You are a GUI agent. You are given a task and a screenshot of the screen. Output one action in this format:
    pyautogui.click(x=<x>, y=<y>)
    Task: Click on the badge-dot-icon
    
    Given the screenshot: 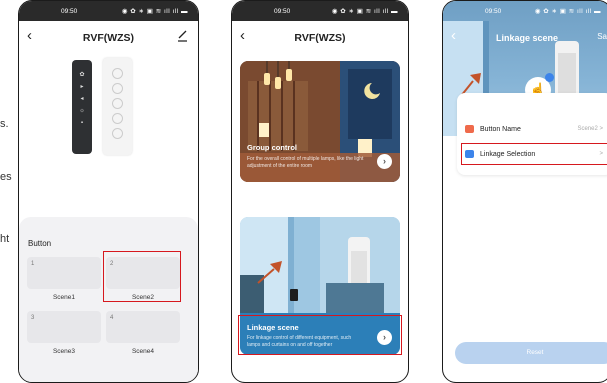 What is the action you would take?
    pyautogui.click(x=549, y=77)
    